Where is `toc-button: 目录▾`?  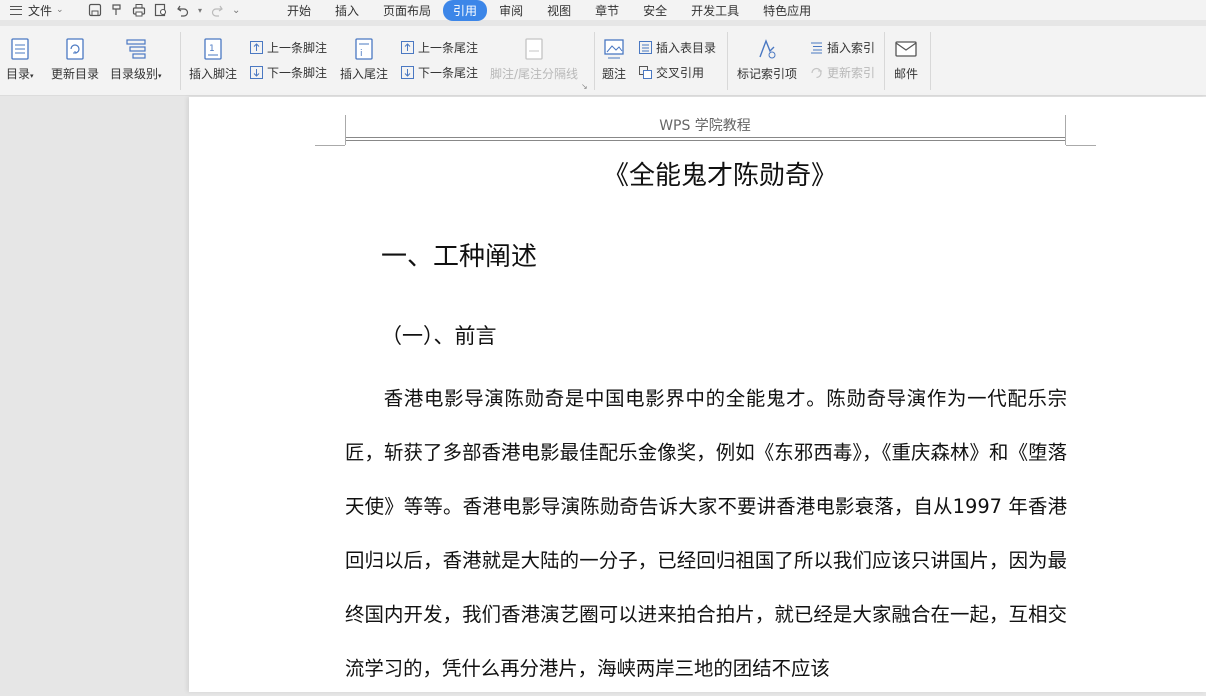 toc-button: 目录▾ is located at coordinates (20, 54).